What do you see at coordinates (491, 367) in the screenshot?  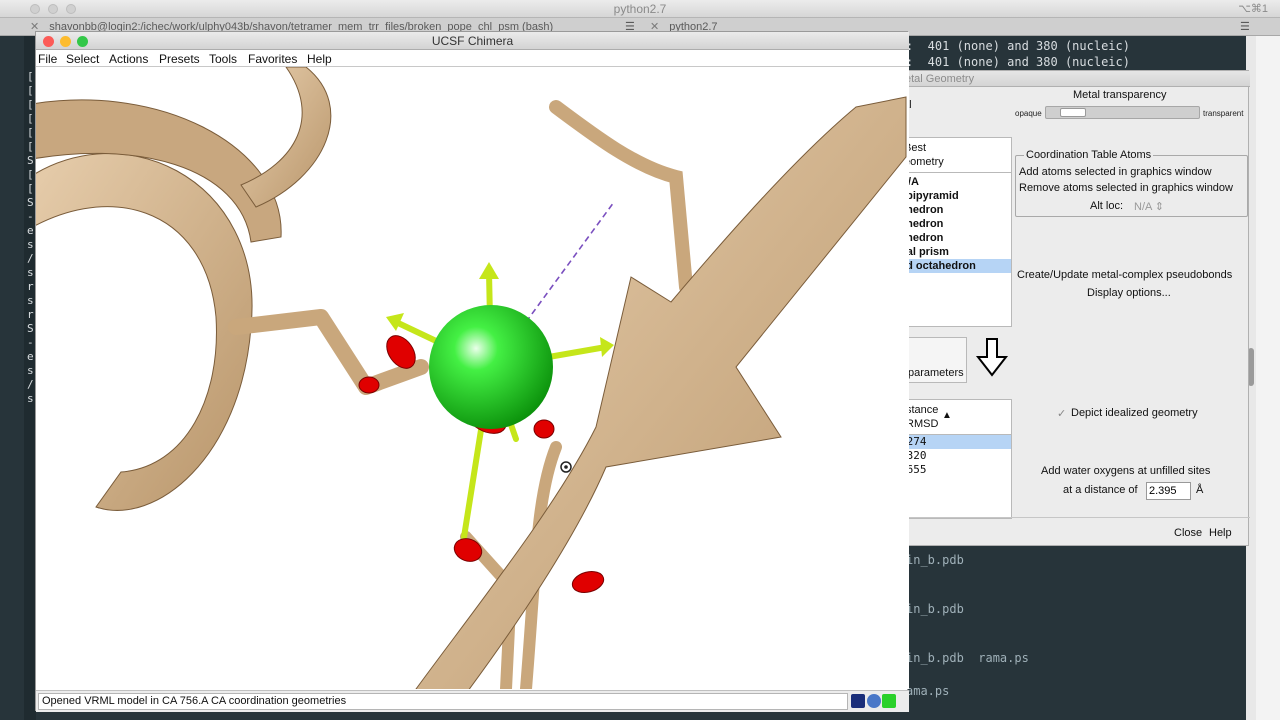 I see `calcium-ion` at bounding box center [491, 367].